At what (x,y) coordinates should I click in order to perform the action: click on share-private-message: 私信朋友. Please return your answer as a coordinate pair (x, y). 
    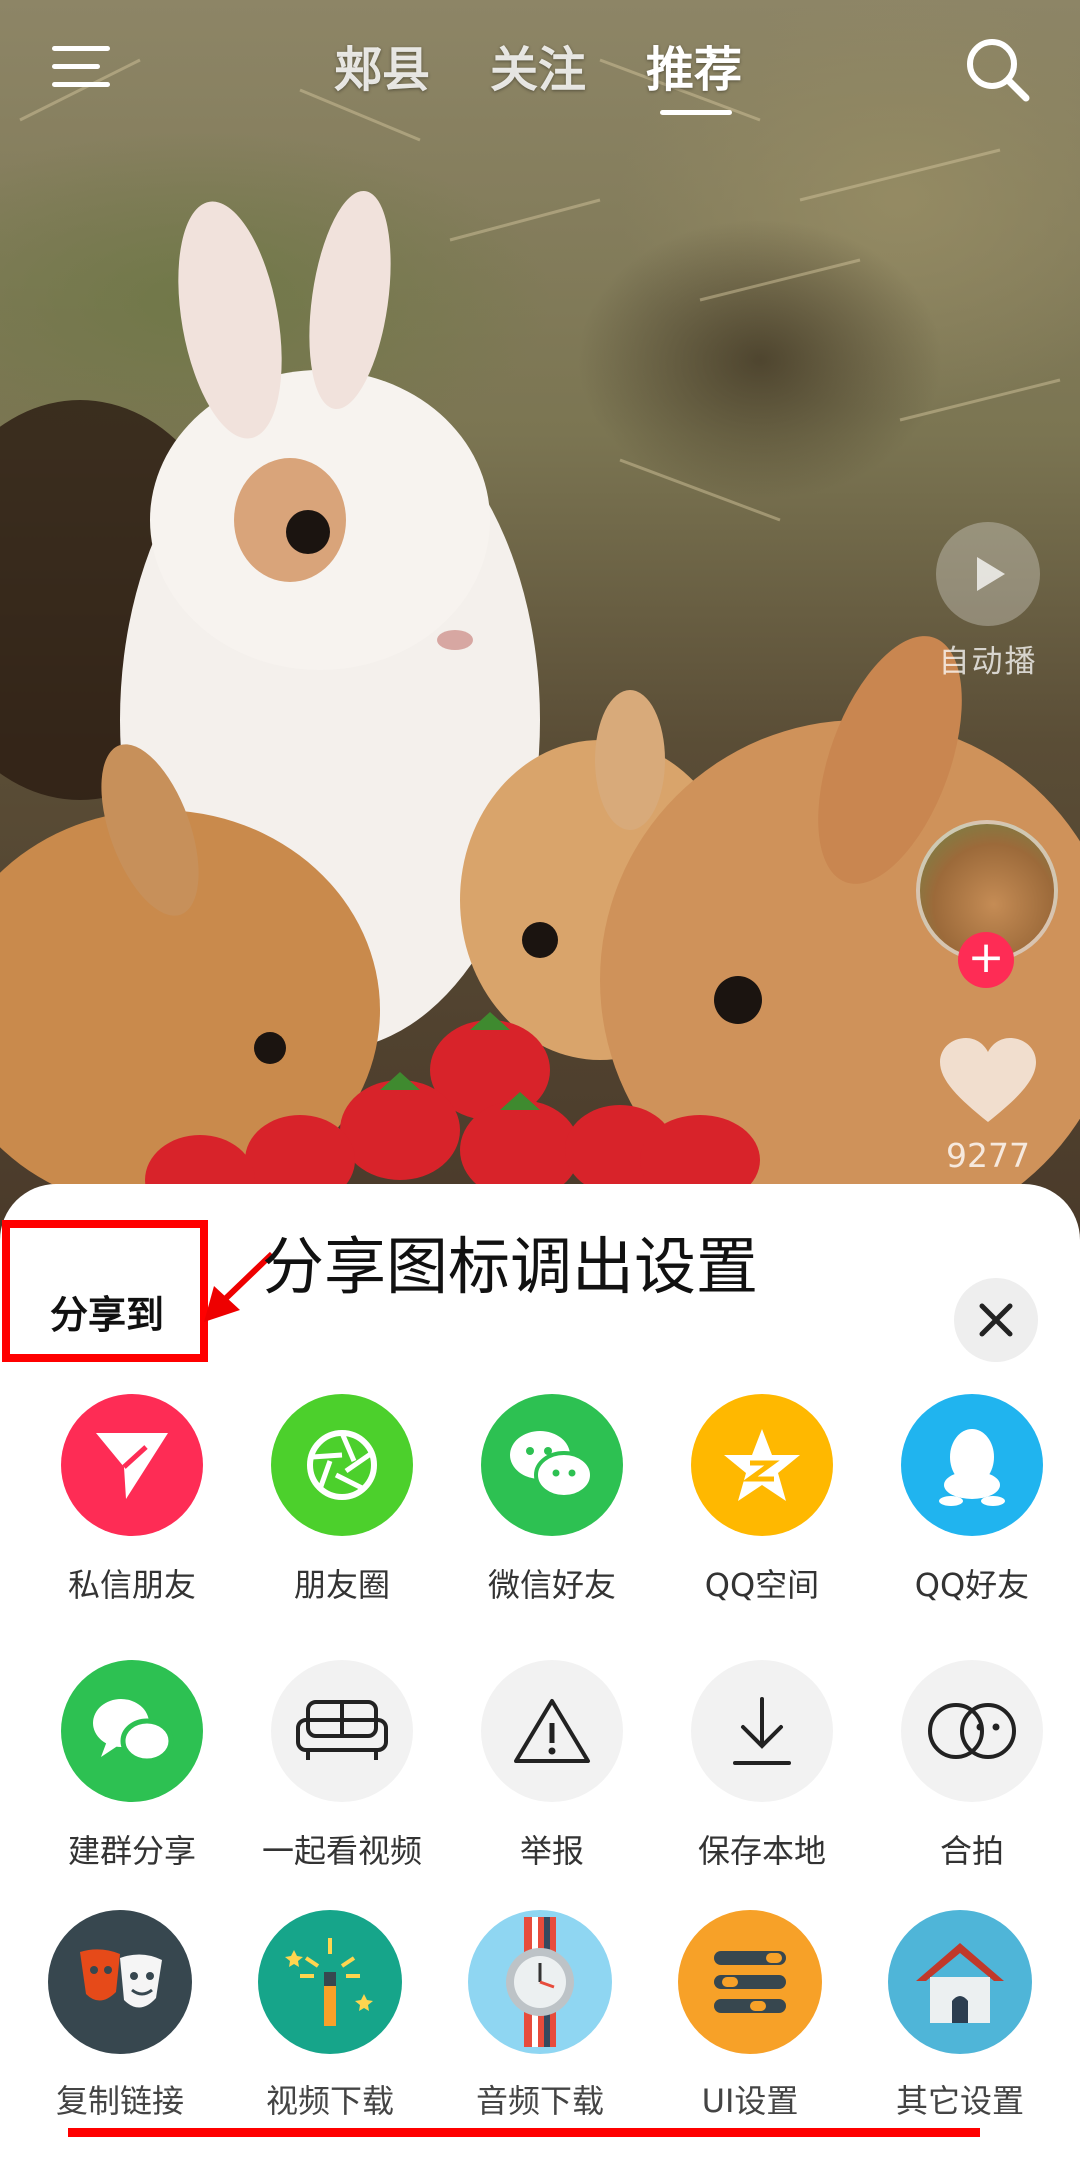
    Looking at the image, I should click on (132, 1500).